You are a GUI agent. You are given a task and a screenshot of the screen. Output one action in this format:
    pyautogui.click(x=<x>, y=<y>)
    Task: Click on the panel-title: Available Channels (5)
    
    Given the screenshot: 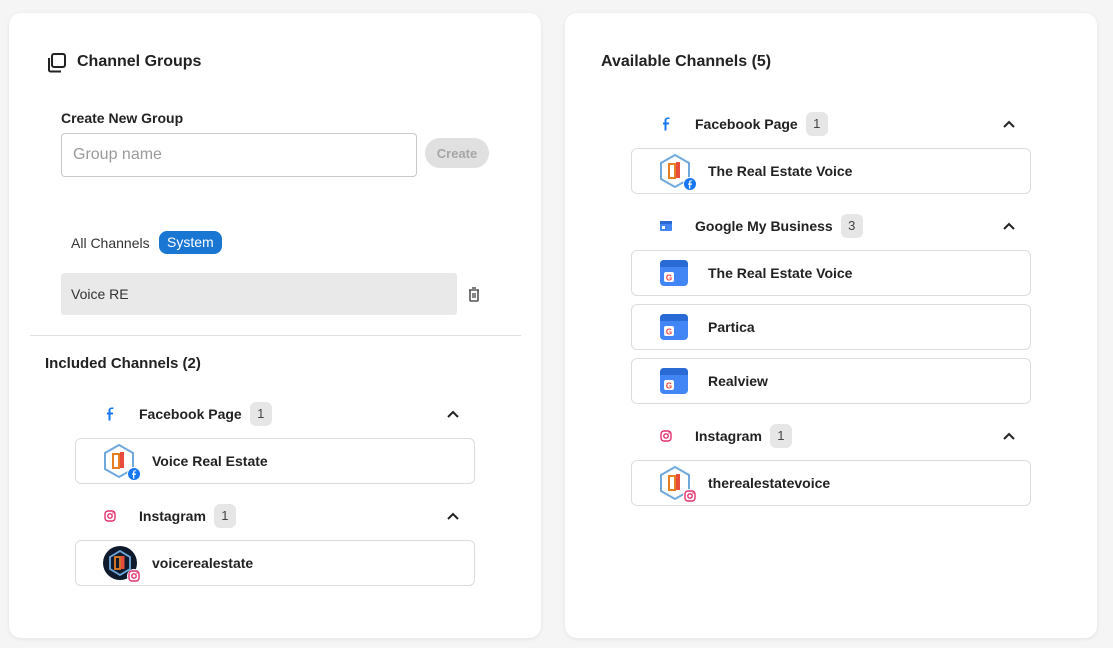 What is the action you would take?
    pyautogui.click(x=686, y=61)
    